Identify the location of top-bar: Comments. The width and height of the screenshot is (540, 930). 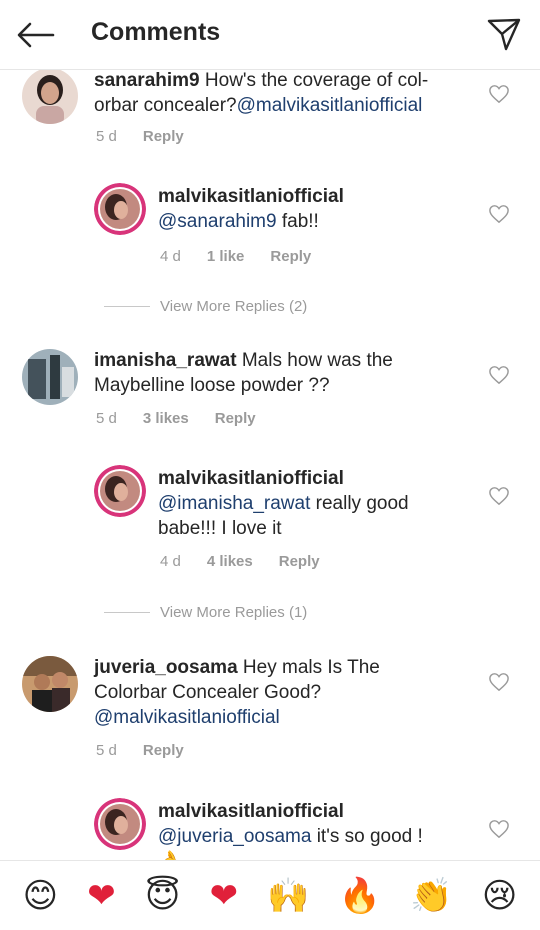
(270, 35).